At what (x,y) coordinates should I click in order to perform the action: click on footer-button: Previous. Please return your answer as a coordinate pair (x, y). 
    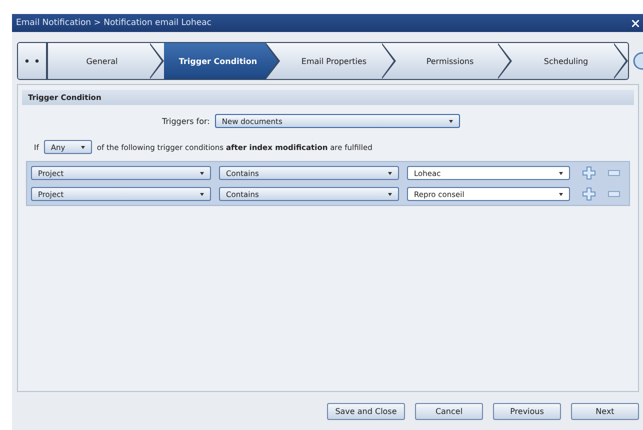
    Looking at the image, I should click on (527, 411).